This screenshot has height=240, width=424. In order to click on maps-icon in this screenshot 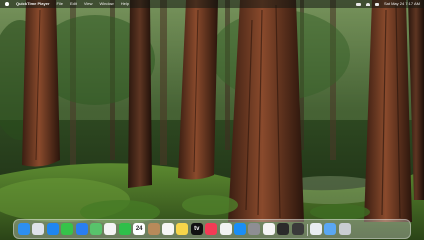, I will do `click(96, 229)`.